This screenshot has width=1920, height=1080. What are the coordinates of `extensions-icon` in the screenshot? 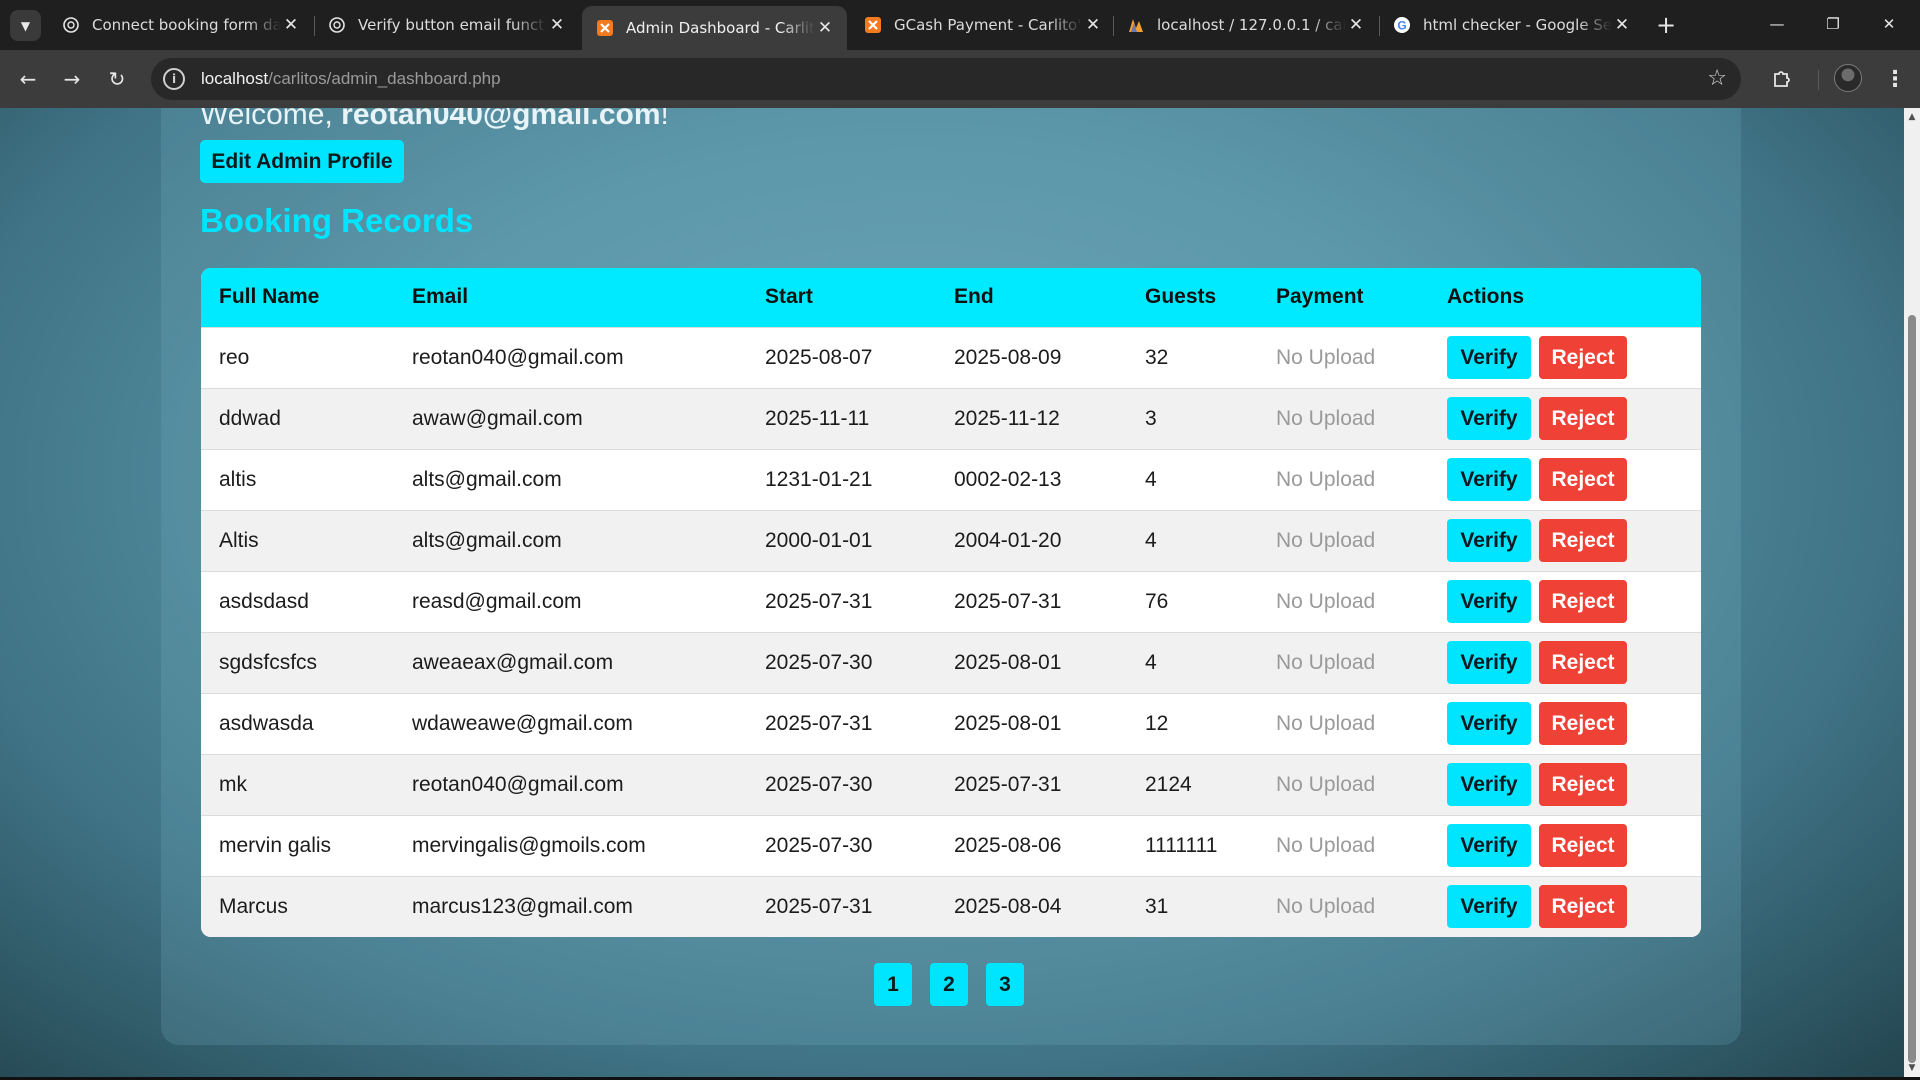 It's located at (1782, 78).